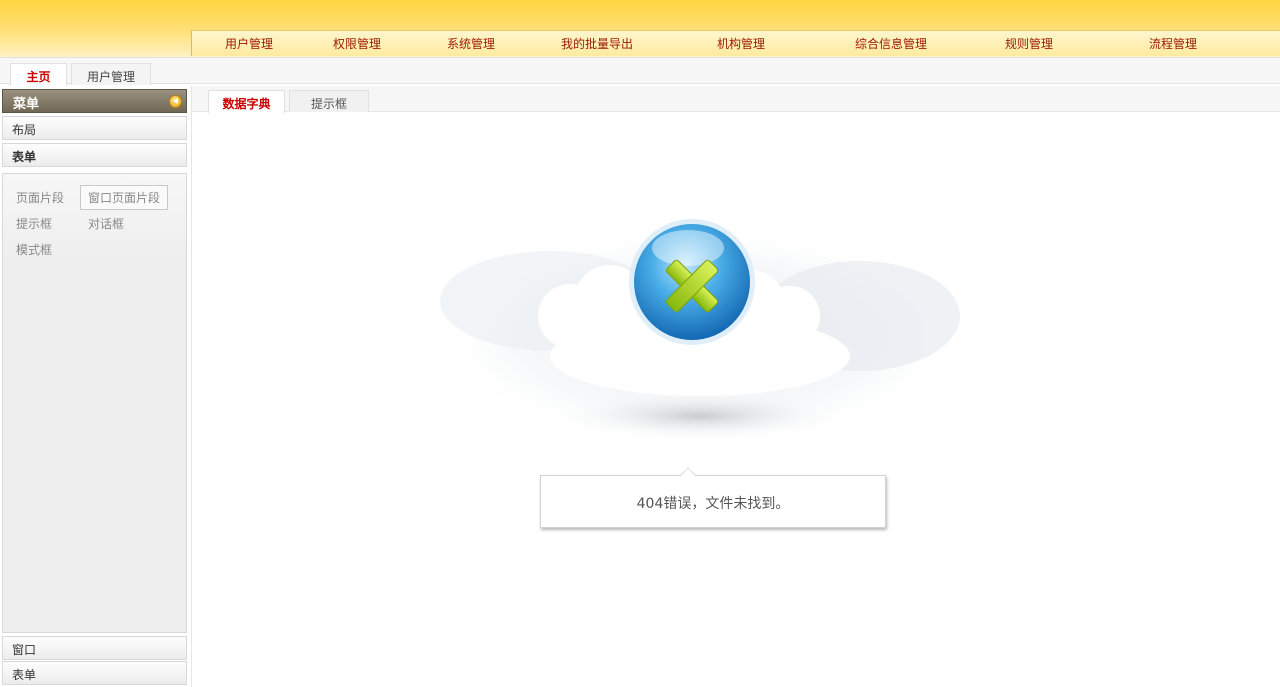 This screenshot has height=687, width=1280. I want to click on nav-item-org-management: 机构管理, so click(741, 43).